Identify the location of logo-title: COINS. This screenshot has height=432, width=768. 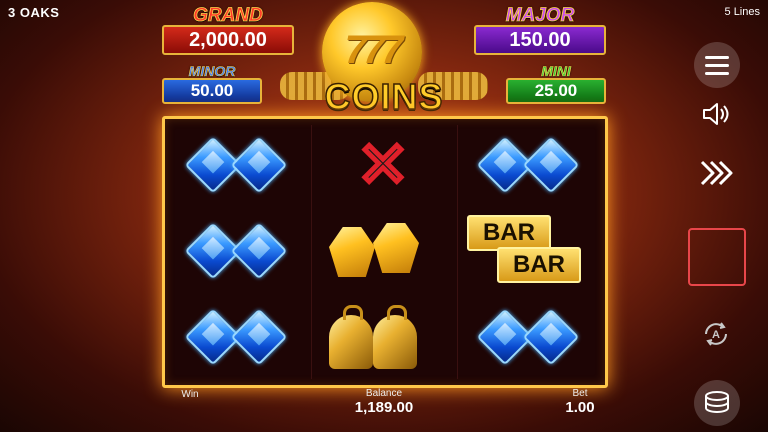
(384, 96).